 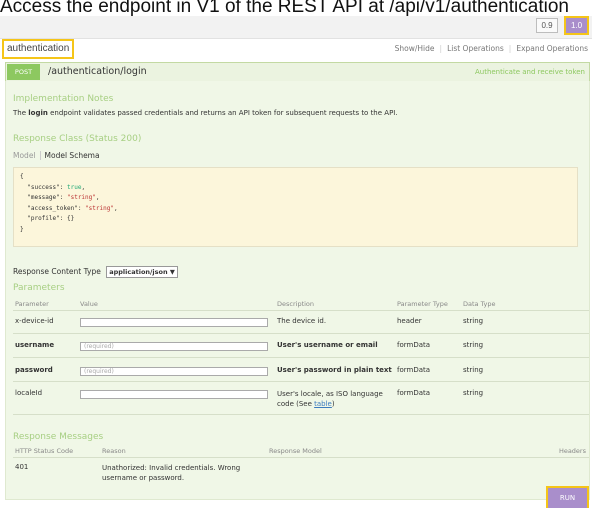 I want to click on param-row-x-device-id: x-device-id The device id. header string, so click(x=301, y=322).